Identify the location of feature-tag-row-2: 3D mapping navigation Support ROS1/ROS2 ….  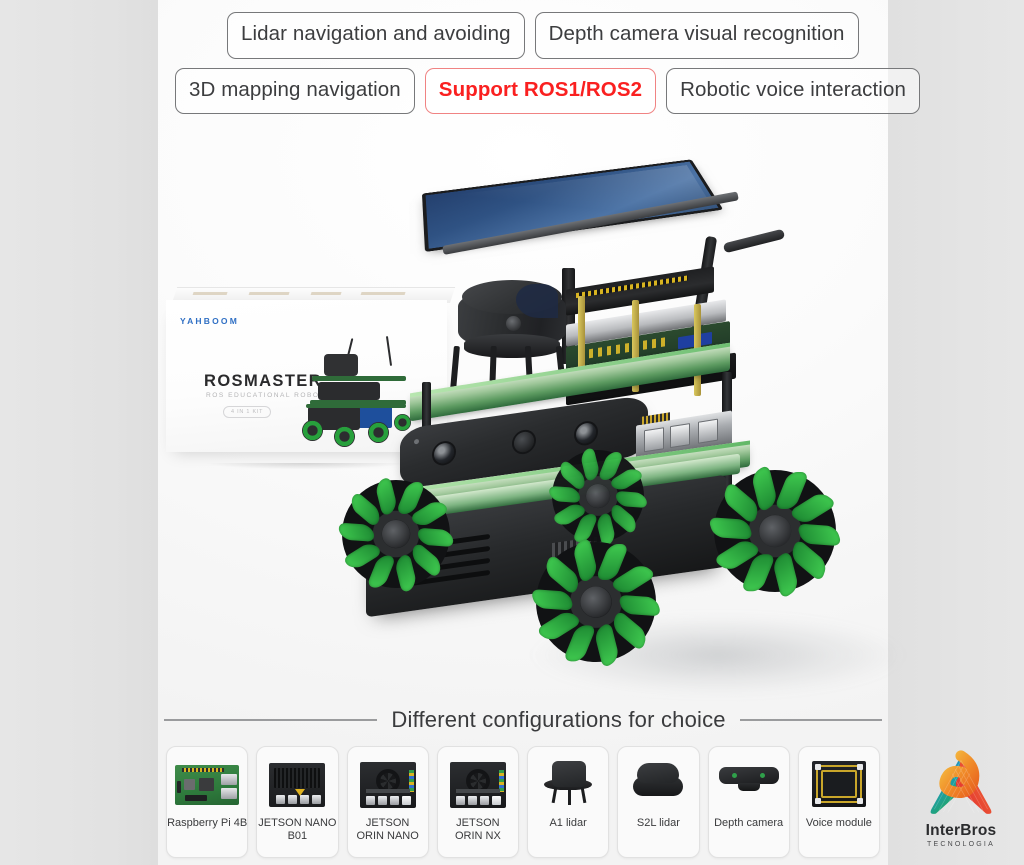
(539, 86).